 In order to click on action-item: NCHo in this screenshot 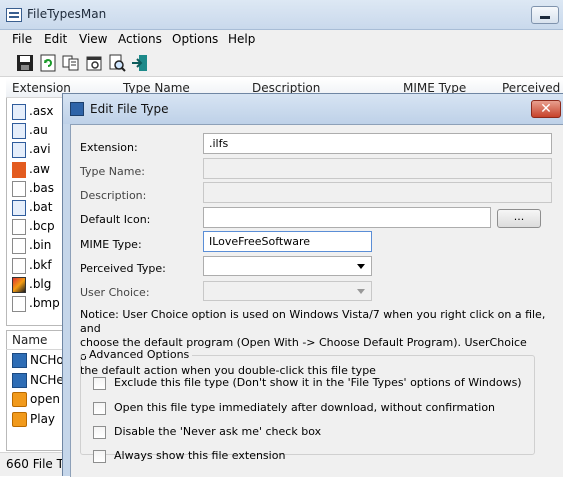, I will do `click(39, 361)`.